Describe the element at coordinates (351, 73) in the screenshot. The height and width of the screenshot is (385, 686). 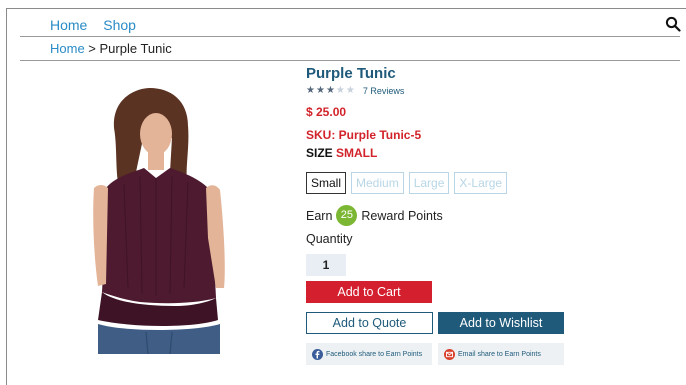
I see `product-title: Purple Tunic` at that location.